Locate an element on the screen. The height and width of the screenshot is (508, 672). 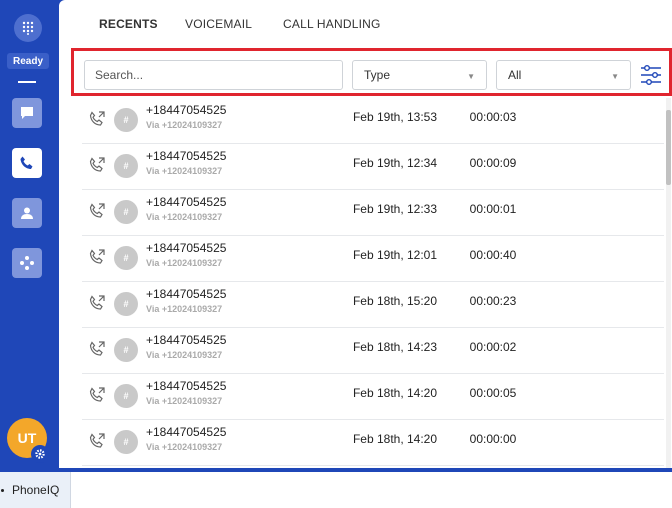
filter-bar: Type ▼ All ▼ is located at coordinates (371, 72).